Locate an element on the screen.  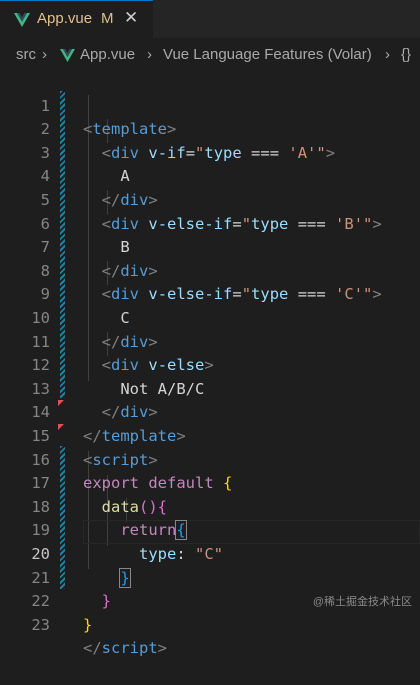
code-line: 14 </template> is located at coordinates (210, 411).